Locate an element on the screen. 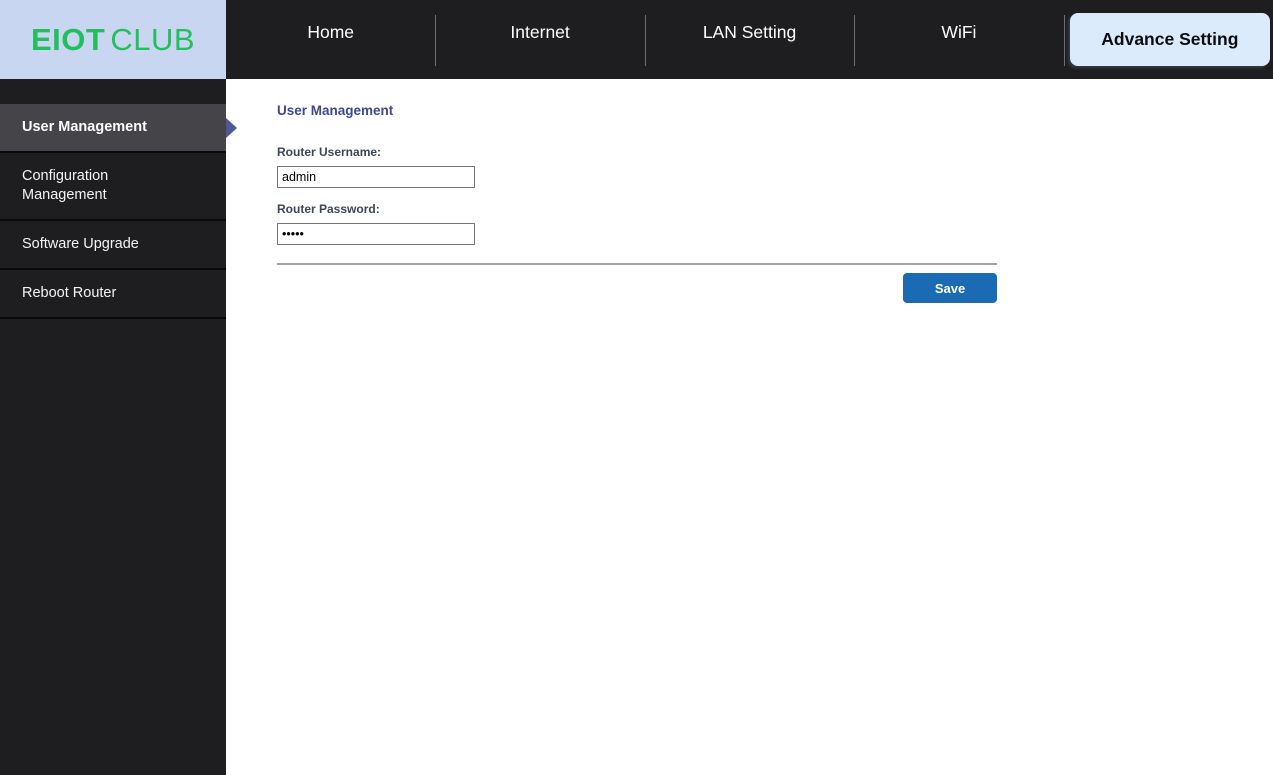 This screenshot has width=1273, height=775. brand-logo: EIOT CLUB is located at coordinates (113, 39).